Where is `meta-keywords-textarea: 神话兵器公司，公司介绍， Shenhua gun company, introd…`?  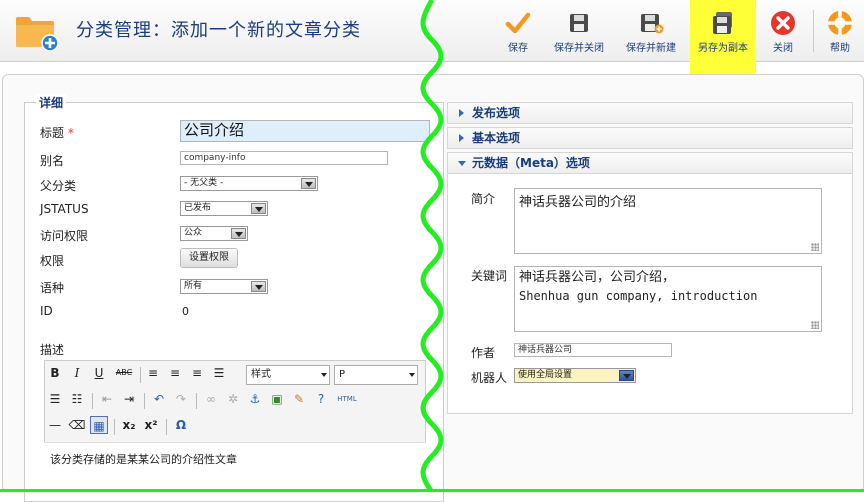 meta-keywords-textarea: 神话兵器公司，公司介绍， Shenhua gun company, introd… is located at coordinates (668, 299).